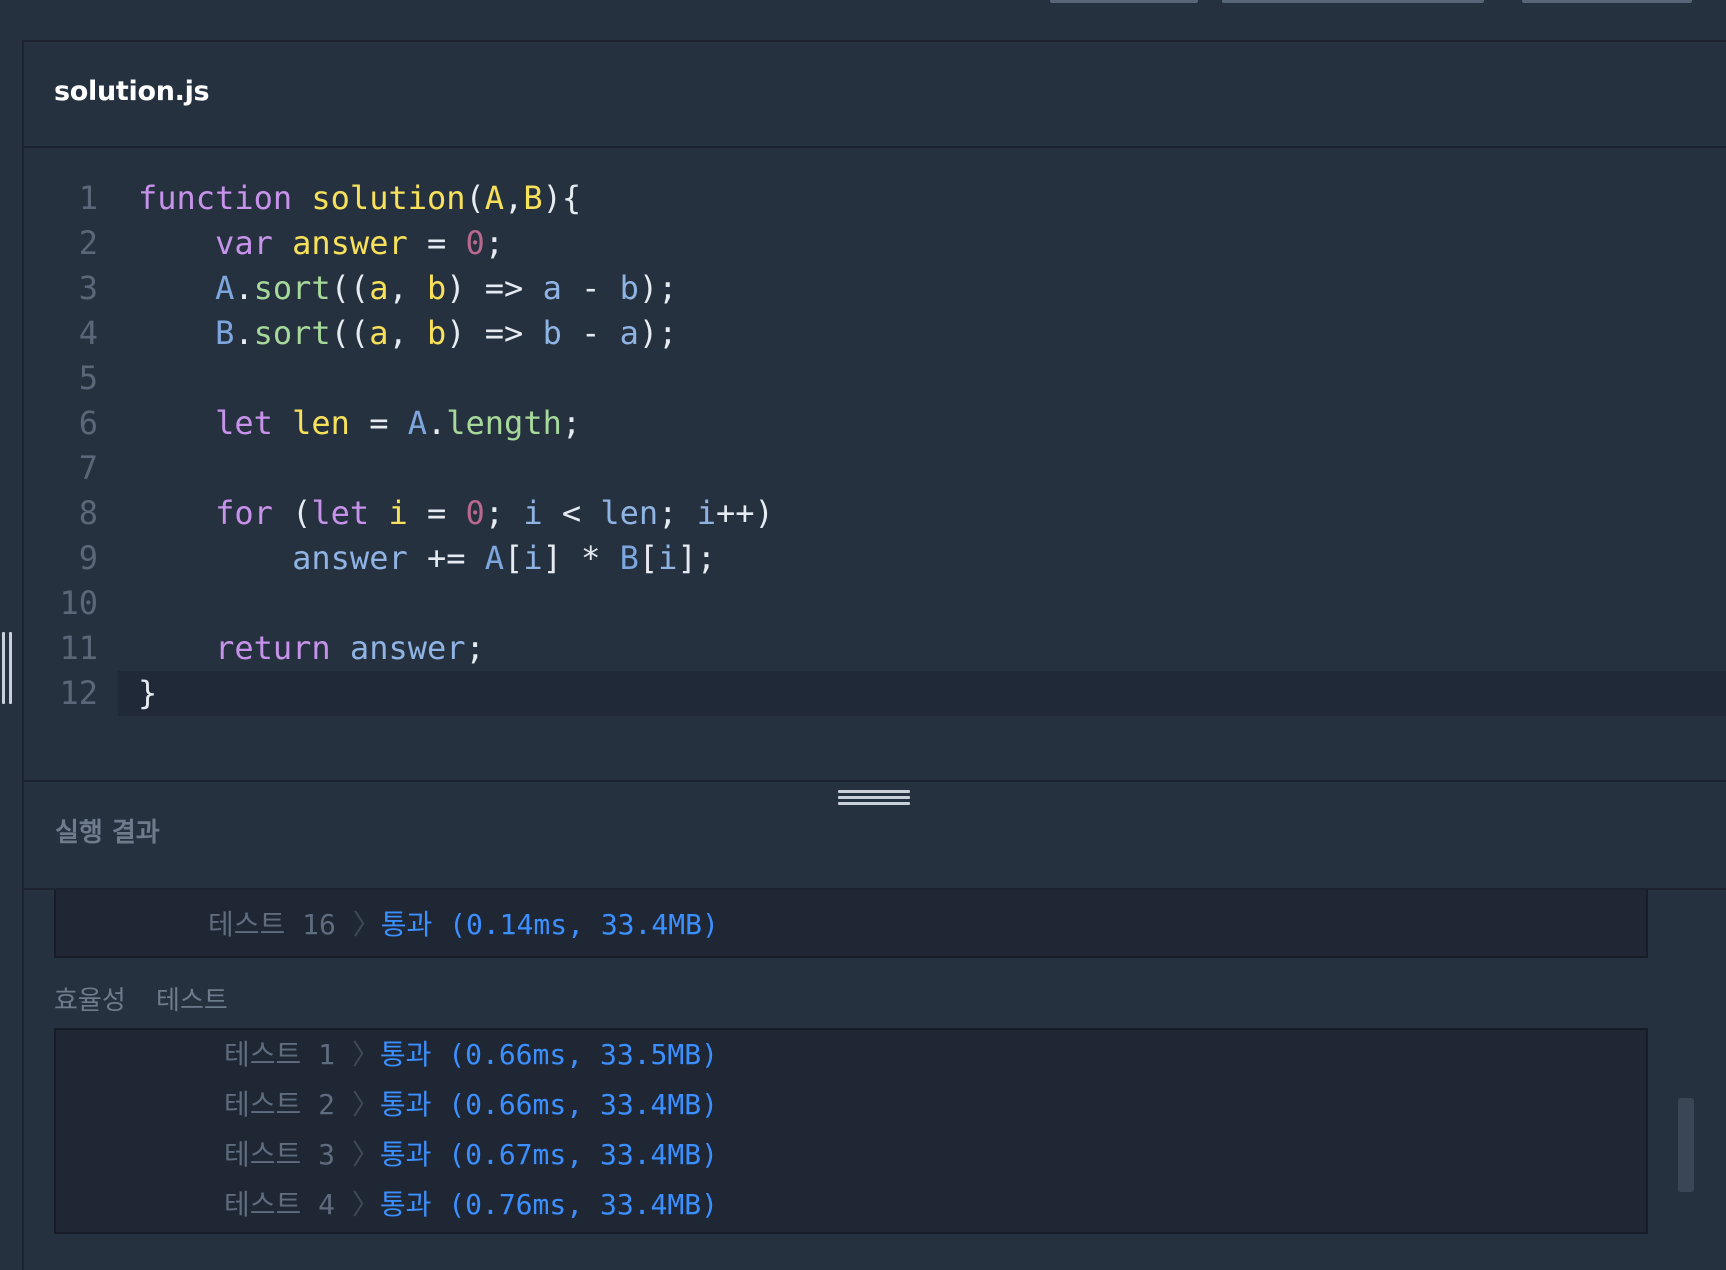 Image resolution: width=1726 pixels, height=1270 pixels. I want to click on line-number: 10, so click(78, 603).